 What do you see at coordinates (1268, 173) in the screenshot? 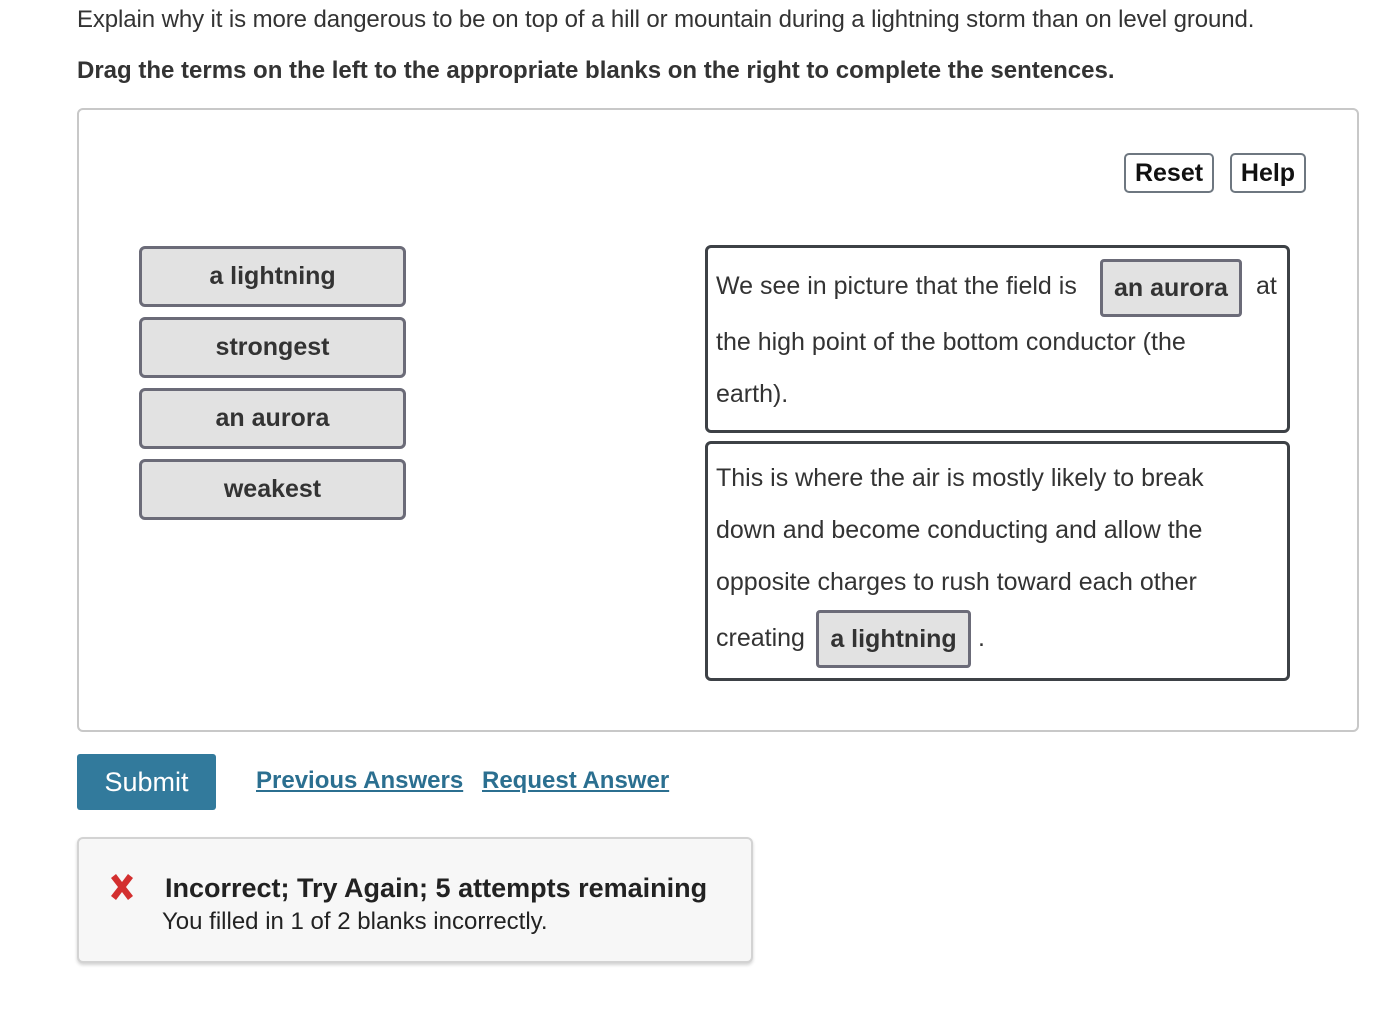
I see `help-button: Help` at bounding box center [1268, 173].